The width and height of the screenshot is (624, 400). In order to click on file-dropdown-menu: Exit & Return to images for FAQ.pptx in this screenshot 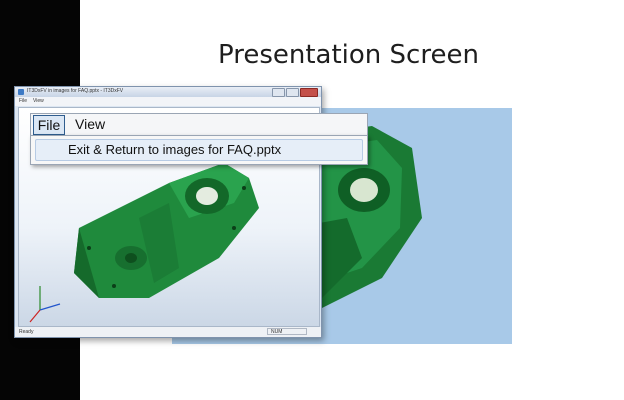, I will do `click(199, 150)`.